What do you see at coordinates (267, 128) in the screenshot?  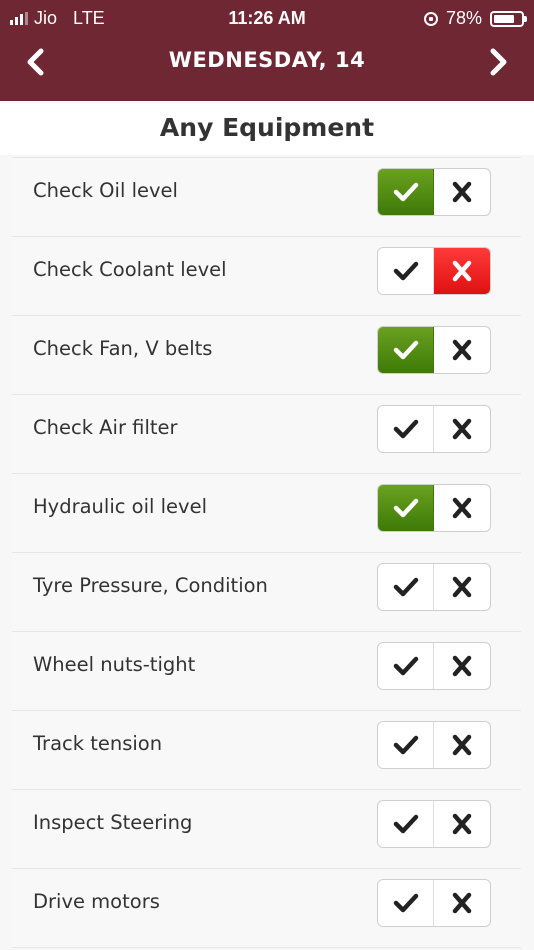 I see `section-title: Any Equipment` at bounding box center [267, 128].